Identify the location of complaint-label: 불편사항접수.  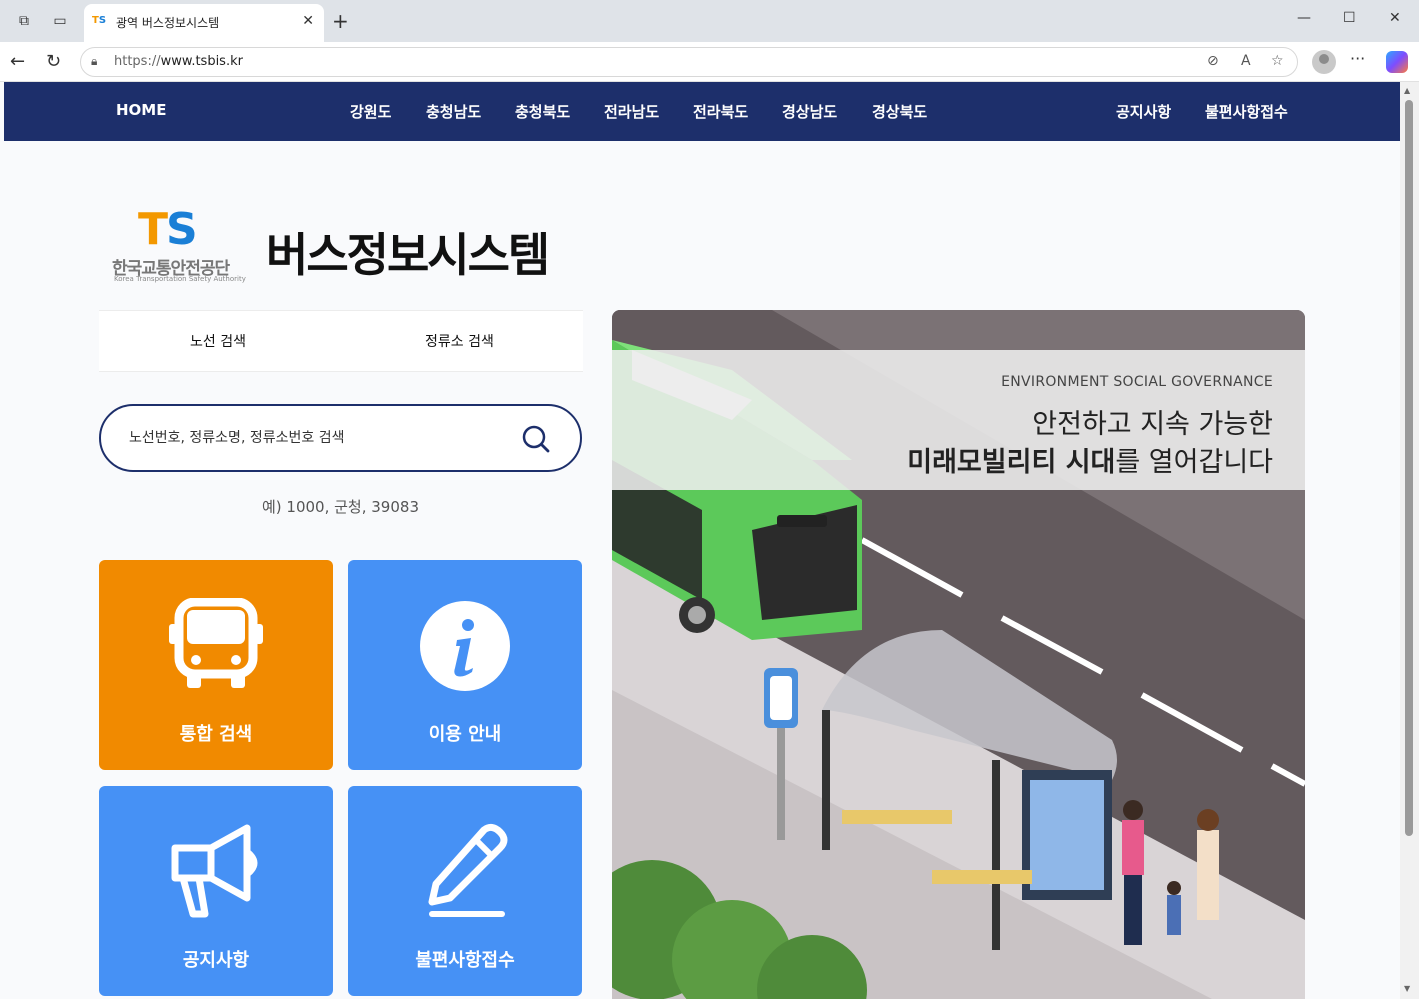
(465, 960).